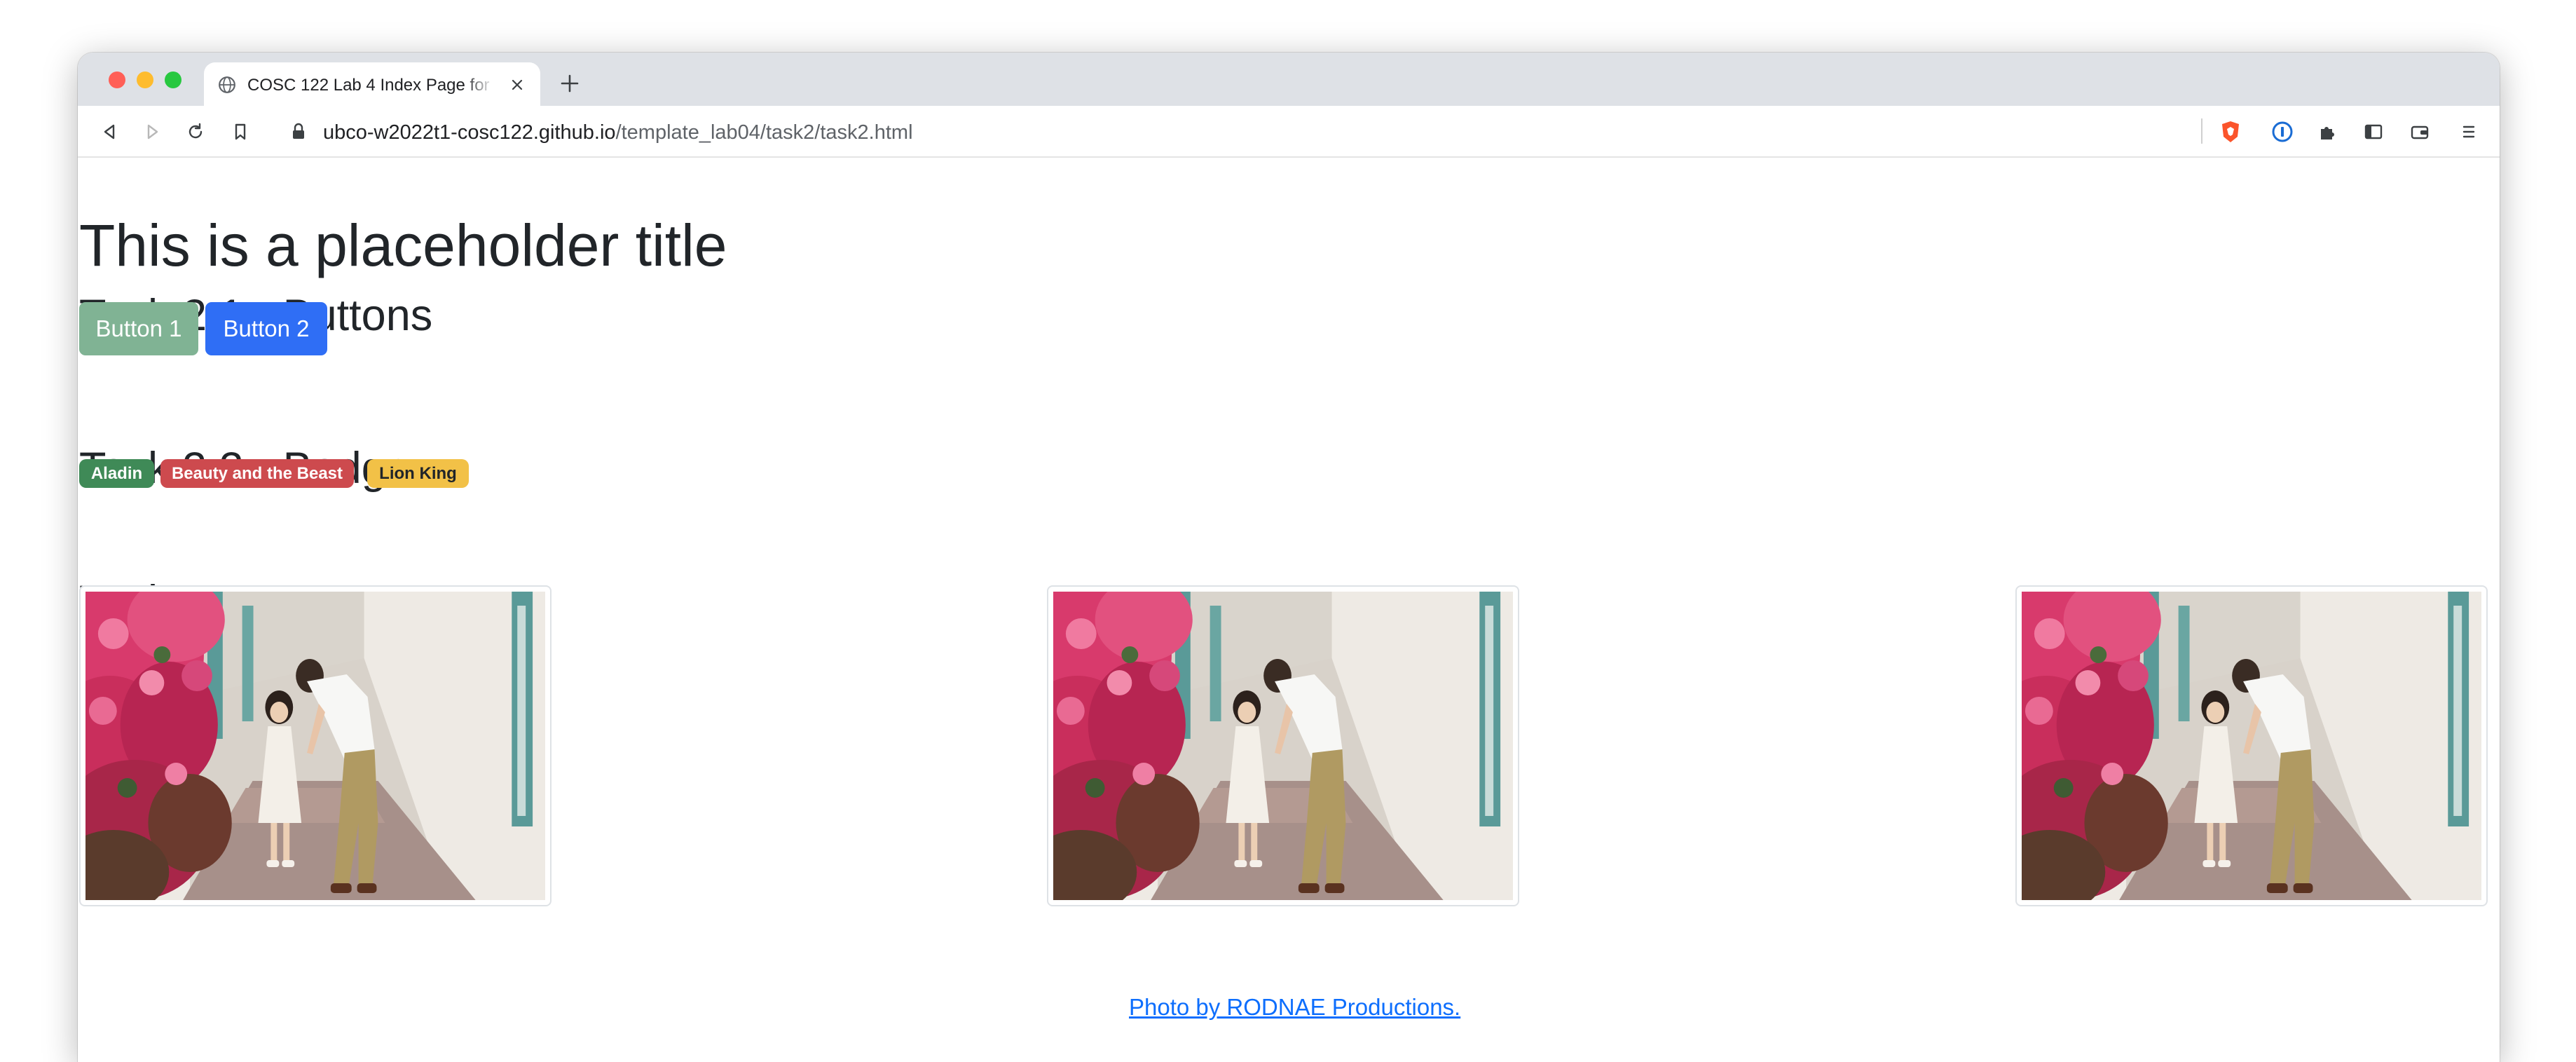 The width and height of the screenshot is (2576, 1062). I want to click on close-icon, so click(517, 85).